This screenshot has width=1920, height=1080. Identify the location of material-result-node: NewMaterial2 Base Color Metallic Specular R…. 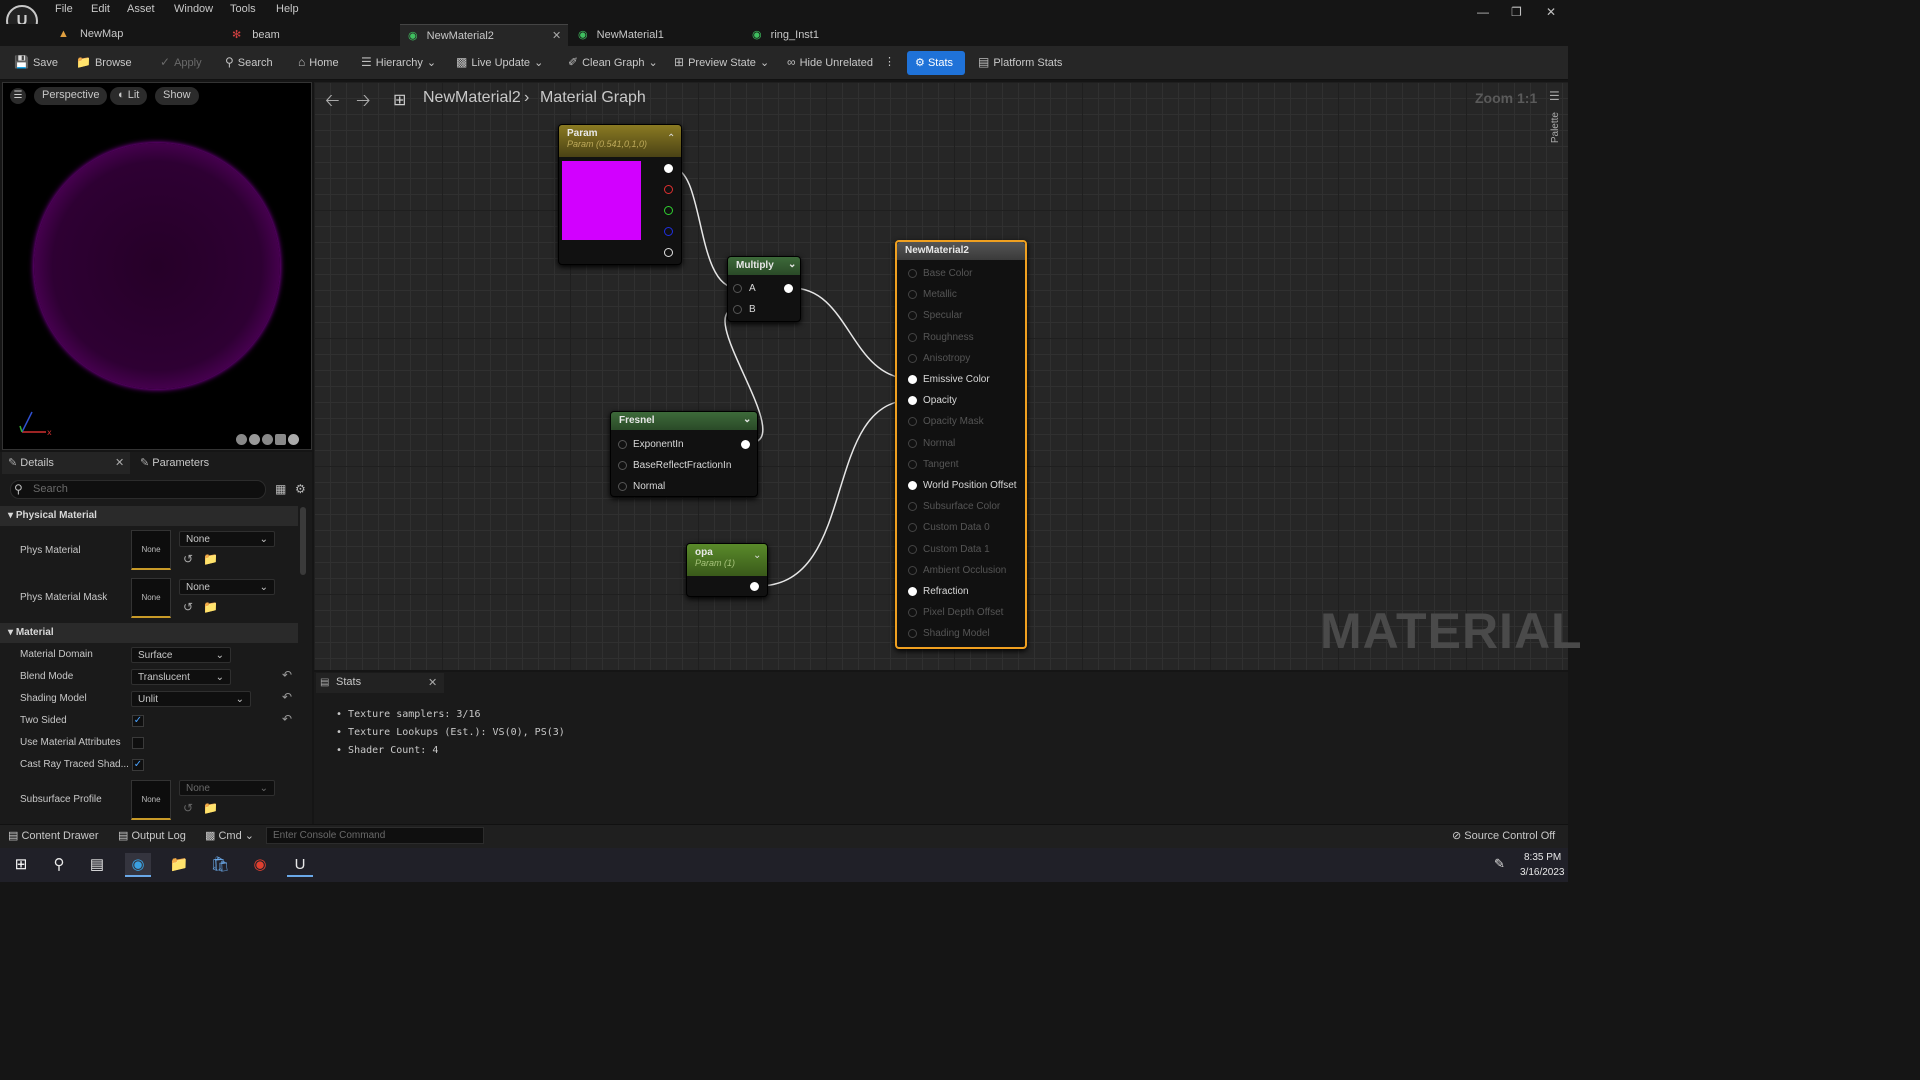
(961, 444).